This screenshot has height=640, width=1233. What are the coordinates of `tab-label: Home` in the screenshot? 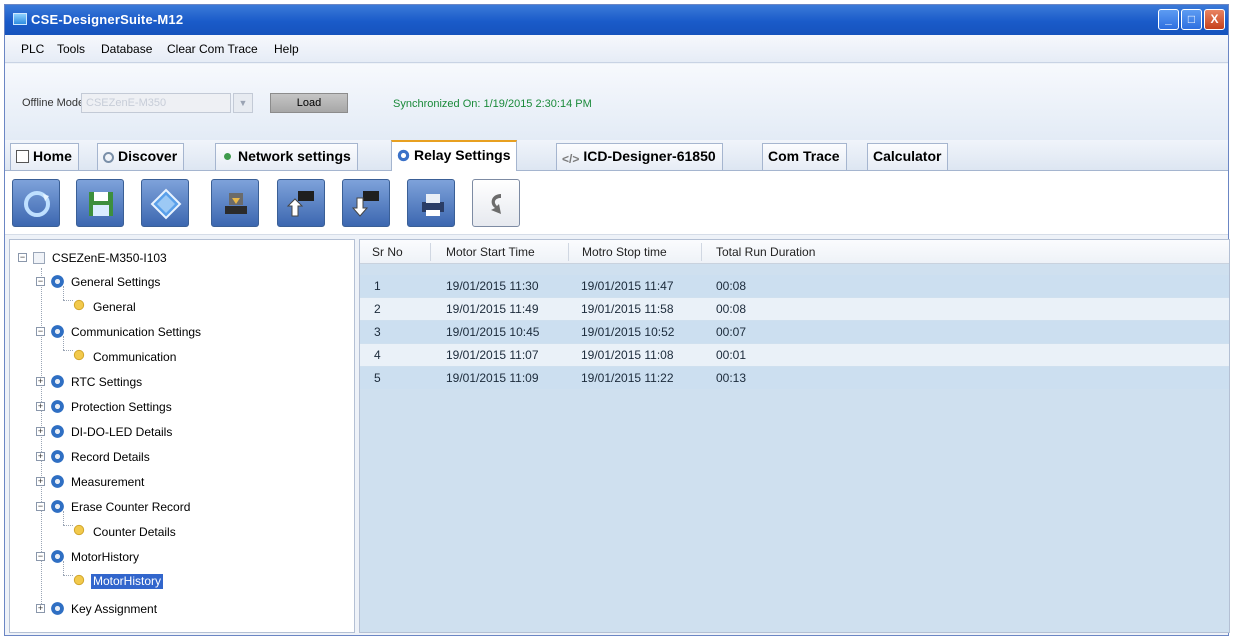 It's located at (52, 156).